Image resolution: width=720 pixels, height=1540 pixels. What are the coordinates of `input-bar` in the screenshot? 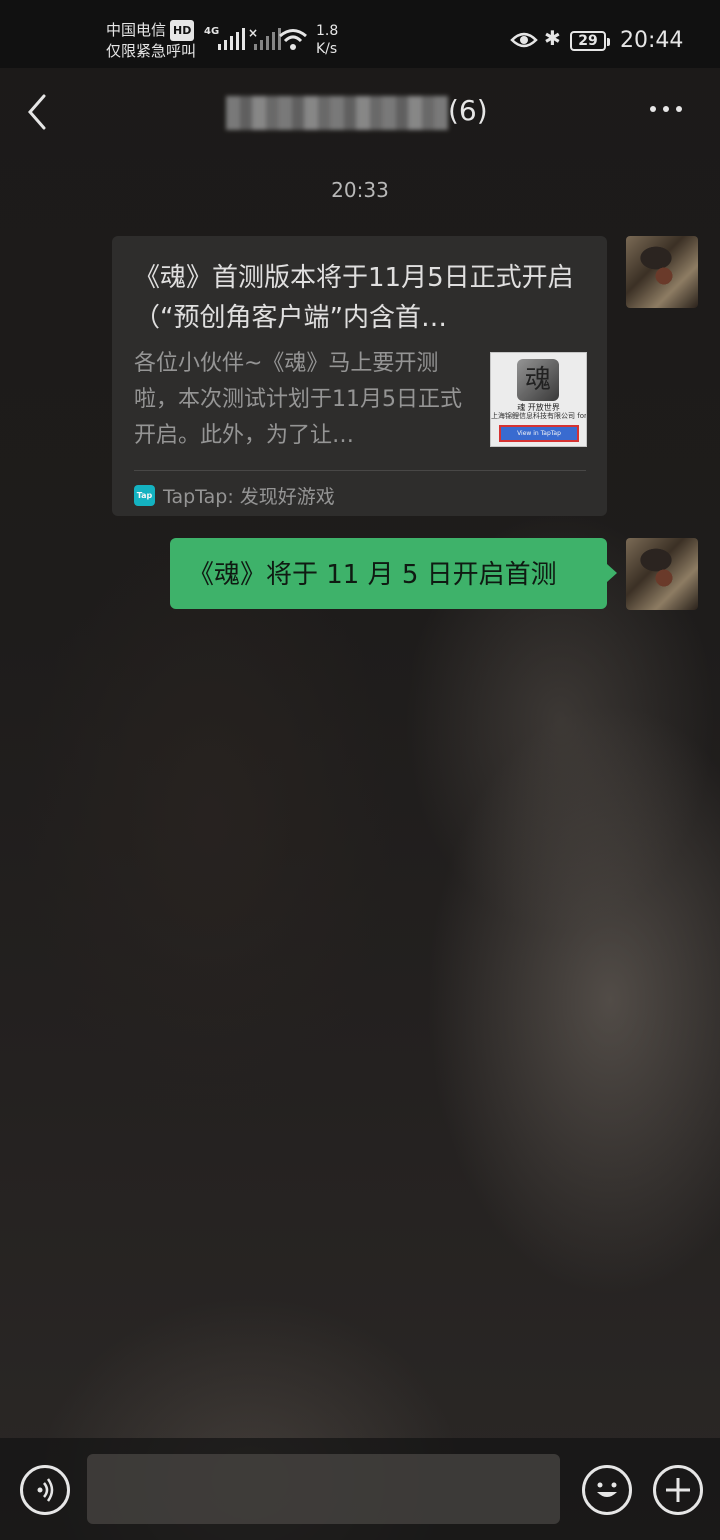 It's located at (360, 1489).